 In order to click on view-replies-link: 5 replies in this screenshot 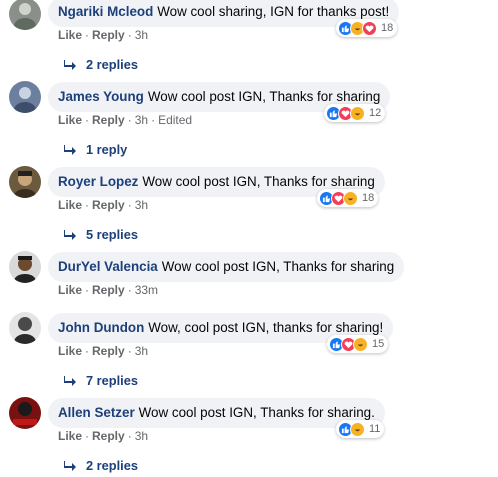, I will do `click(101, 234)`.